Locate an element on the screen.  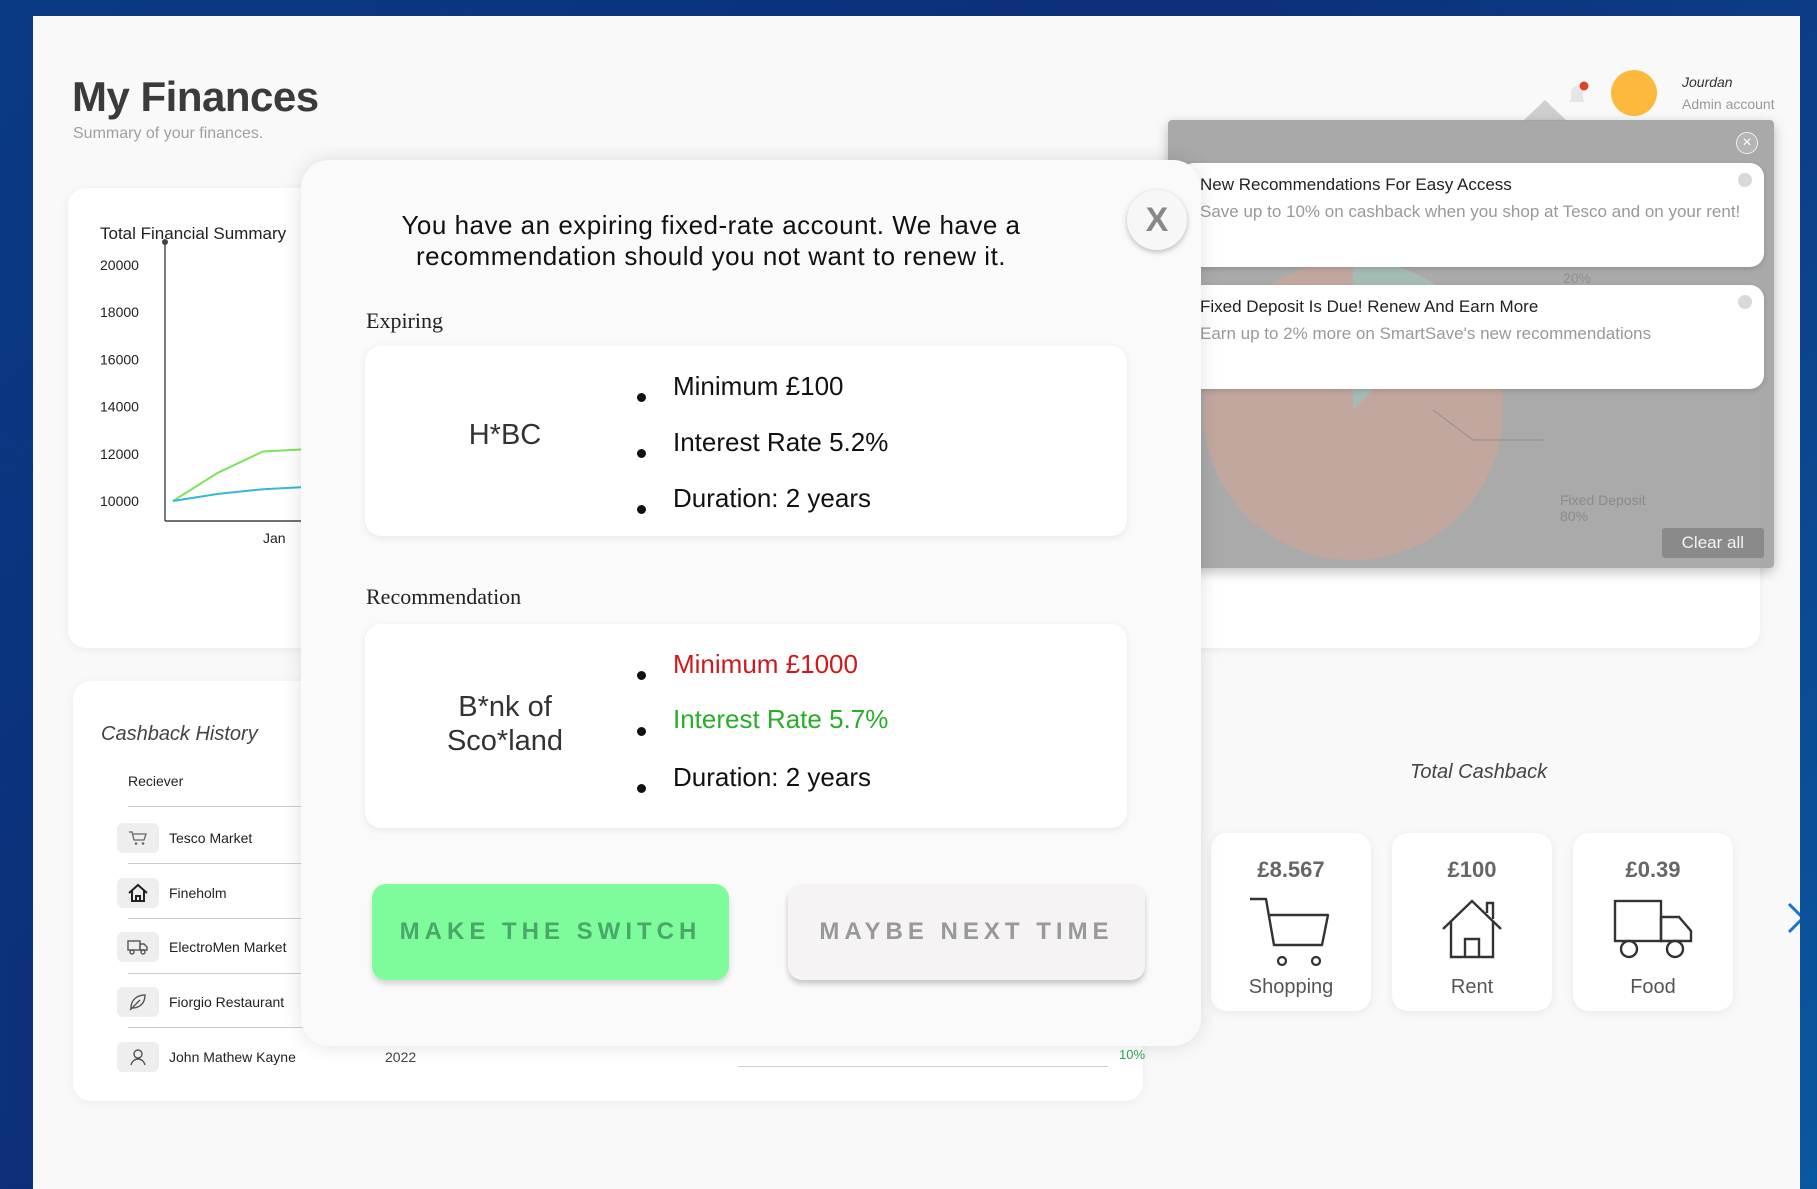
cashback-year: 2022 is located at coordinates (401, 1057).